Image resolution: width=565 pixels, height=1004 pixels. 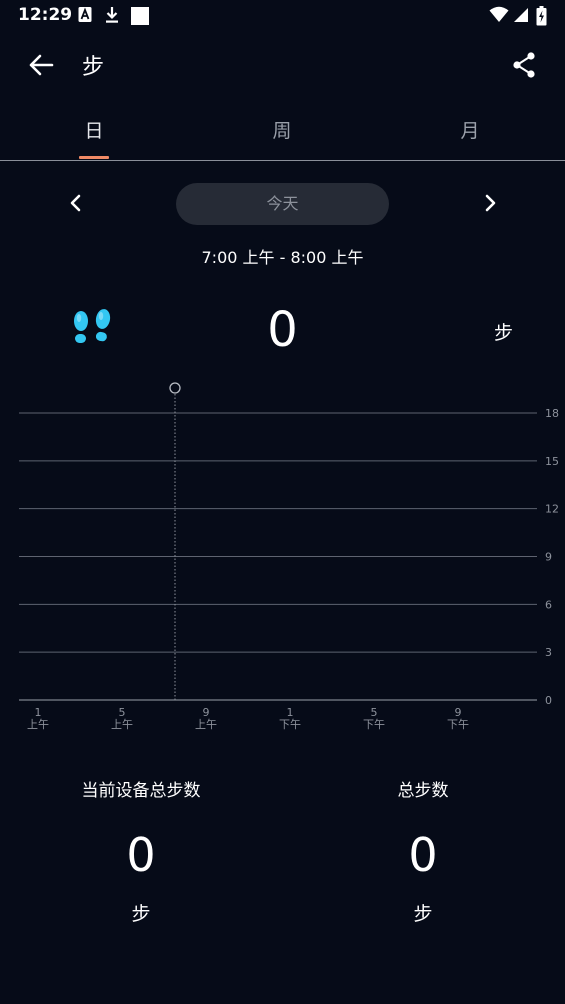 What do you see at coordinates (552, 413) in the screenshot?
I see `y-tick-label: 18` at bounding box center [552, 413].